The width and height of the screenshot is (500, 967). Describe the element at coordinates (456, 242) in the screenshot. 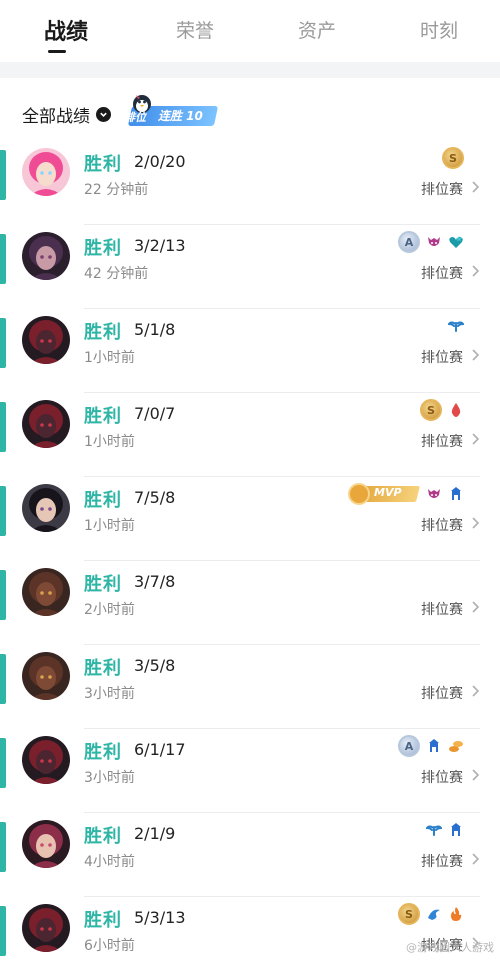

I see `heart-icon` at that location.